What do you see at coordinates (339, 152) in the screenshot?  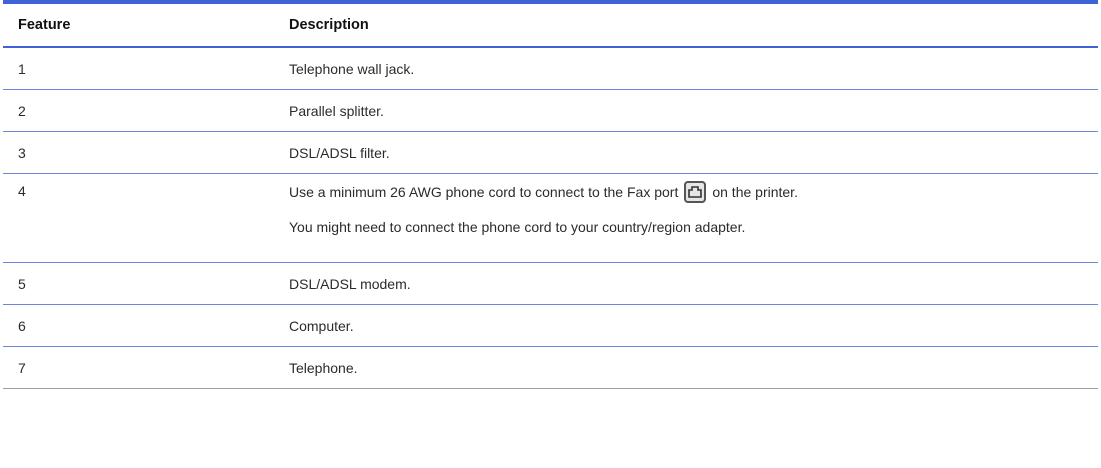 I see `feature-description: DSL/ADSL filter.` at bounding box center [339, 152].